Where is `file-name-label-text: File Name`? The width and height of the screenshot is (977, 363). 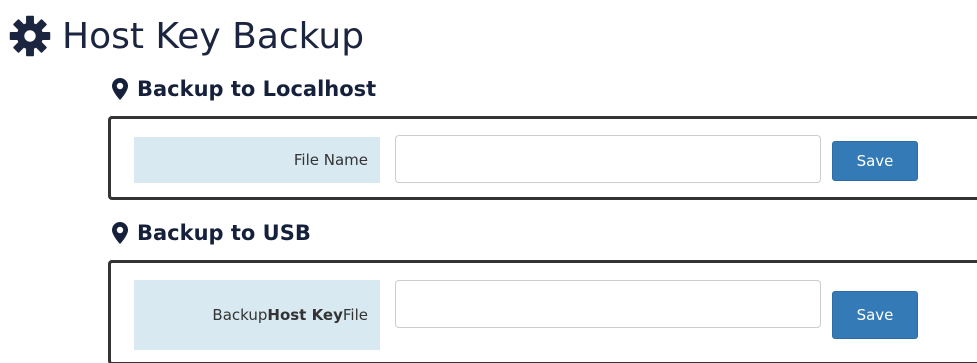
file-name-label-text: File Name is located at coordinates (330, 160).